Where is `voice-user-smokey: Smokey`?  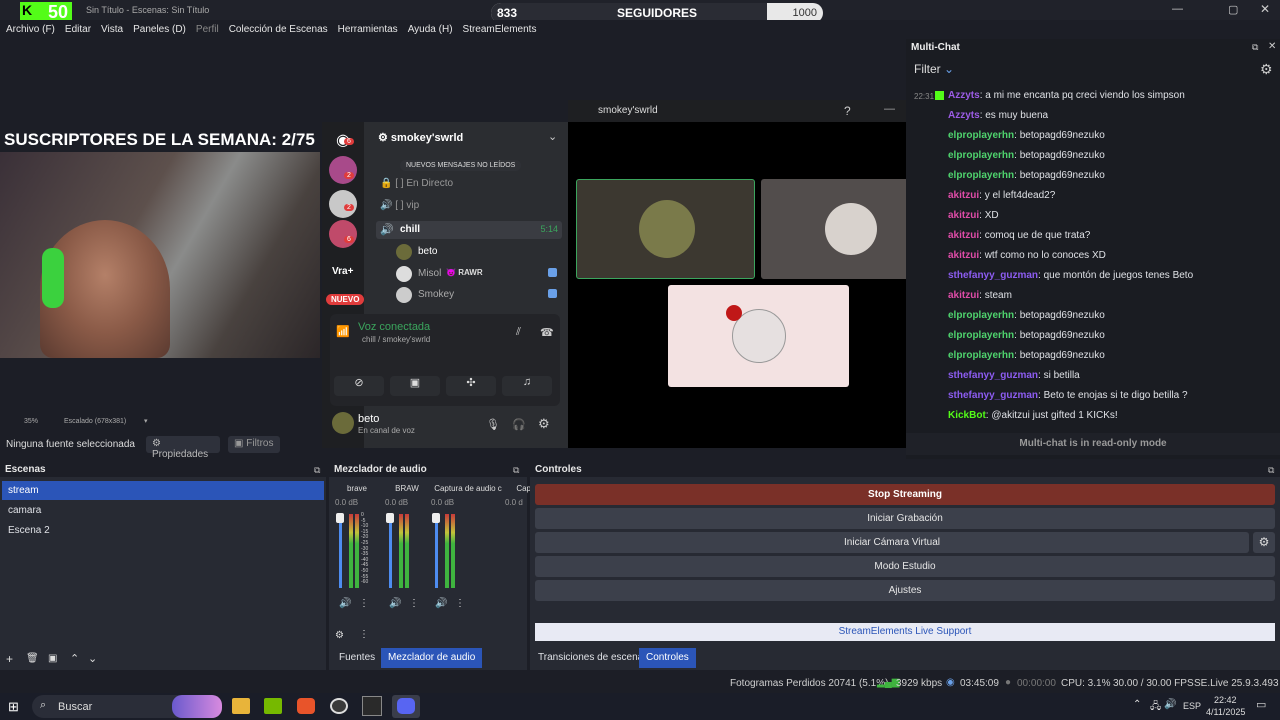
voice-user-smokey: Smokey is located at coordinates (436, 294).